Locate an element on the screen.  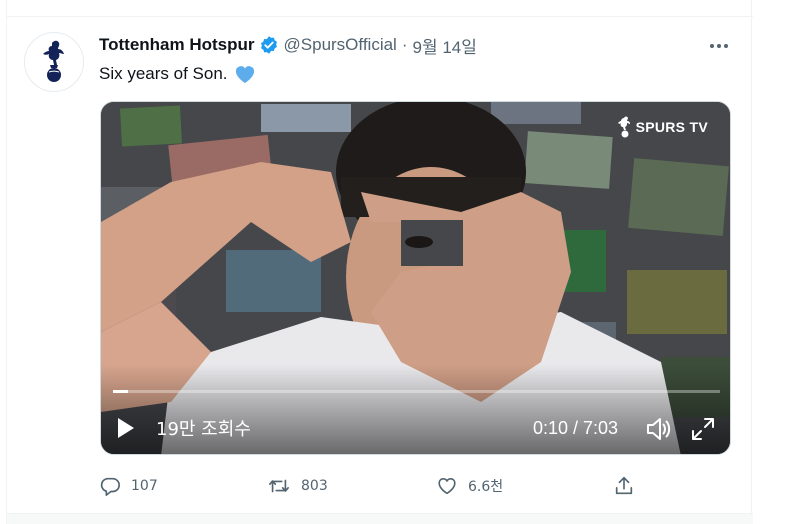
author-handle: @SpursOfficial is located at coordinates (340, 45).